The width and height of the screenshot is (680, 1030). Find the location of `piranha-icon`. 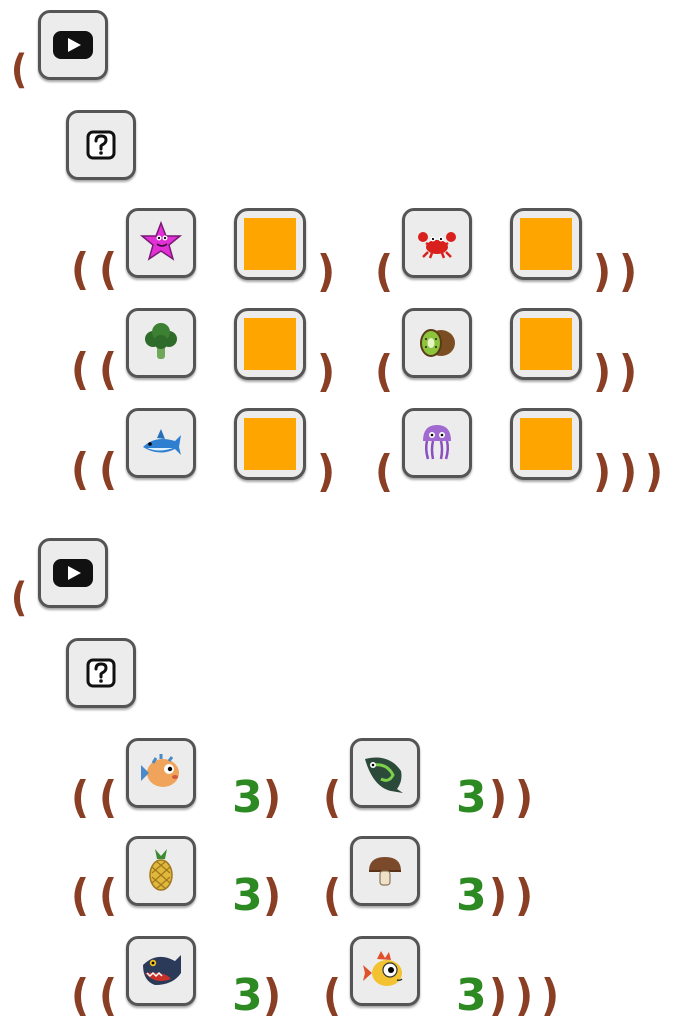

piranha-icon is located at coordinates (162, 970).